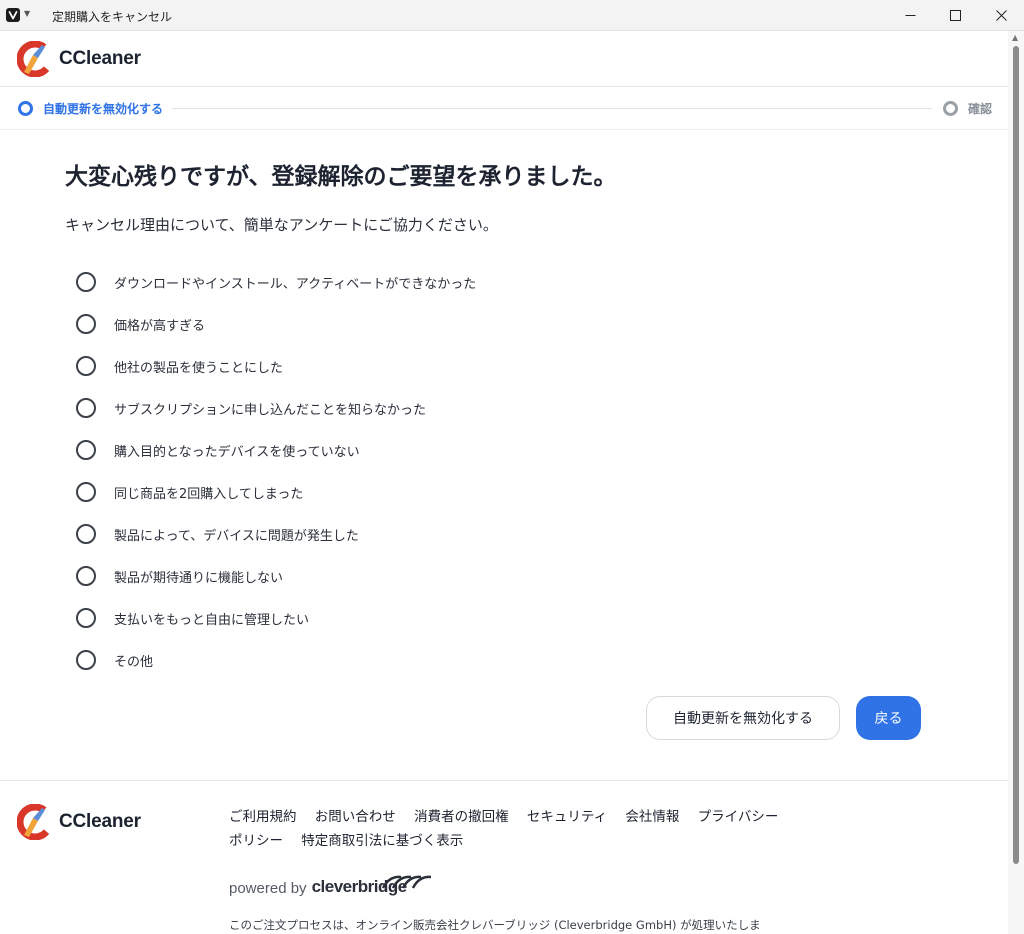  What do you see at coordinates (461, 817) in the screenshot?
I see `footer-link-withdrawal: 消費者の撤回権` at bounding box center [461, 817].